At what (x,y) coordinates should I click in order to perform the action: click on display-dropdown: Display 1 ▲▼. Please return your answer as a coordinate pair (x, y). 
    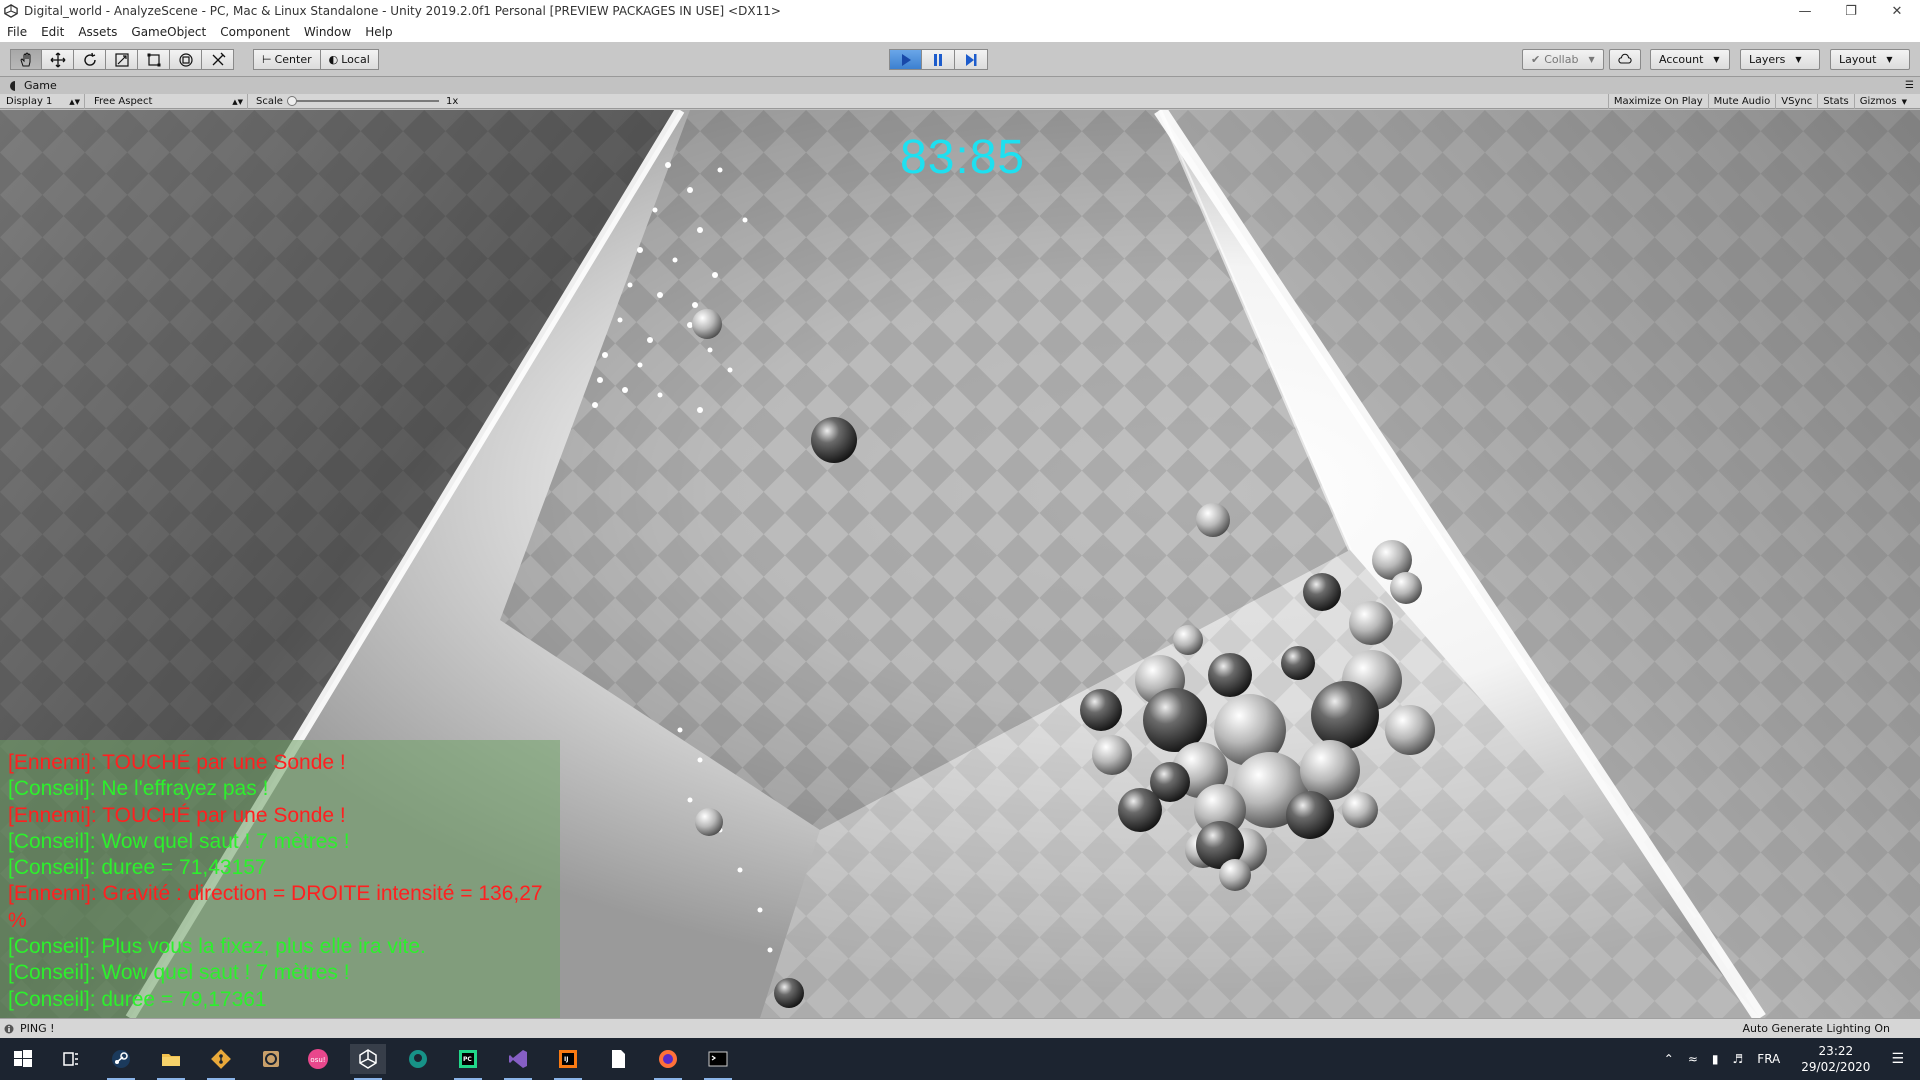
    Looking at the image, I should click on (42, 101).